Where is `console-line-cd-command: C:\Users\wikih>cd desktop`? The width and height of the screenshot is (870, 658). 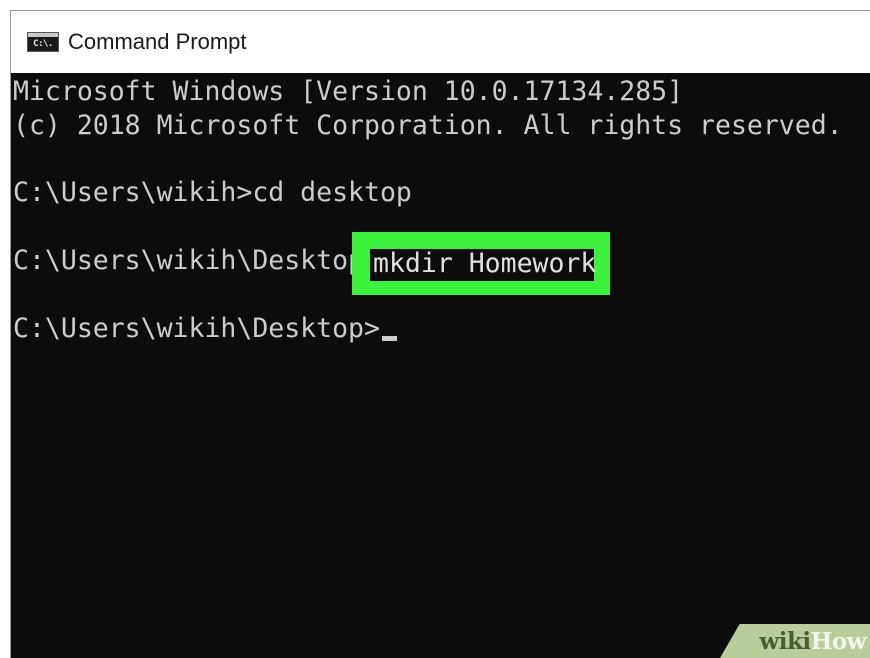
console-line-cd-command: C:\Users\wikih>cd desktop is located at coordinates (212, 192).